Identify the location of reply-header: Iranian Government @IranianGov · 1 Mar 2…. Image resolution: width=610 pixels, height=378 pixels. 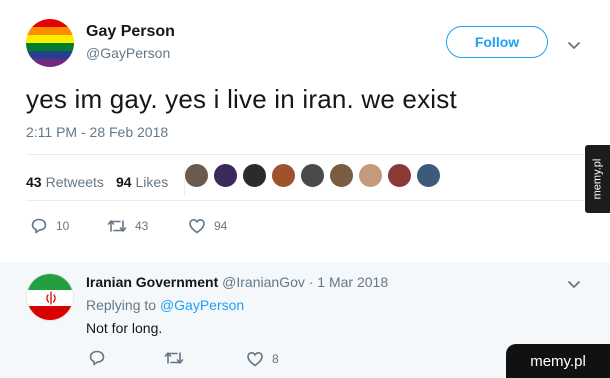
(237, 282).